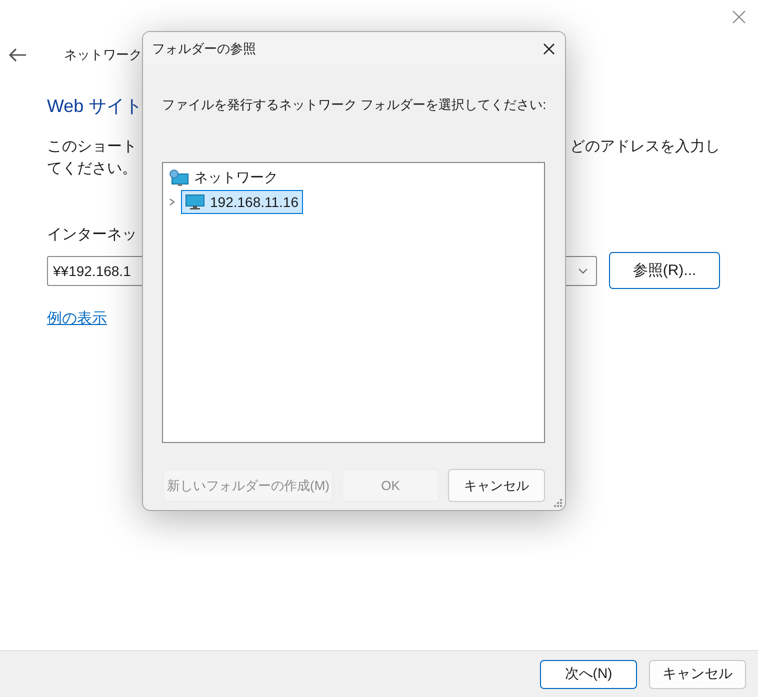  What do you see at coordinates (92, 147) in the screenshot?
I see `description-text: このショート` at bounding box center [92, 147].